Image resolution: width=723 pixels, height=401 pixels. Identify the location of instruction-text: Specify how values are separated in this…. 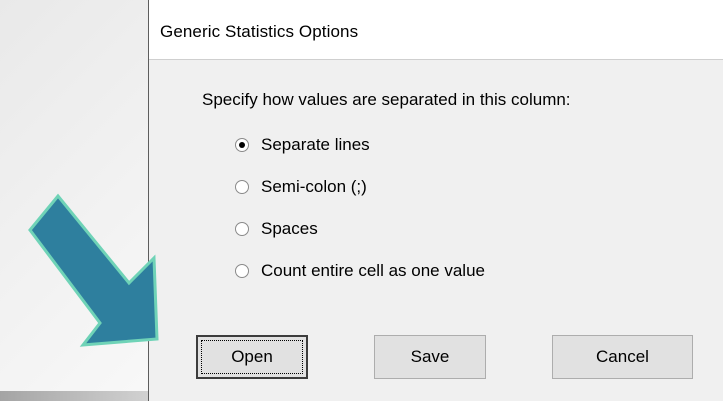
(386, 99).